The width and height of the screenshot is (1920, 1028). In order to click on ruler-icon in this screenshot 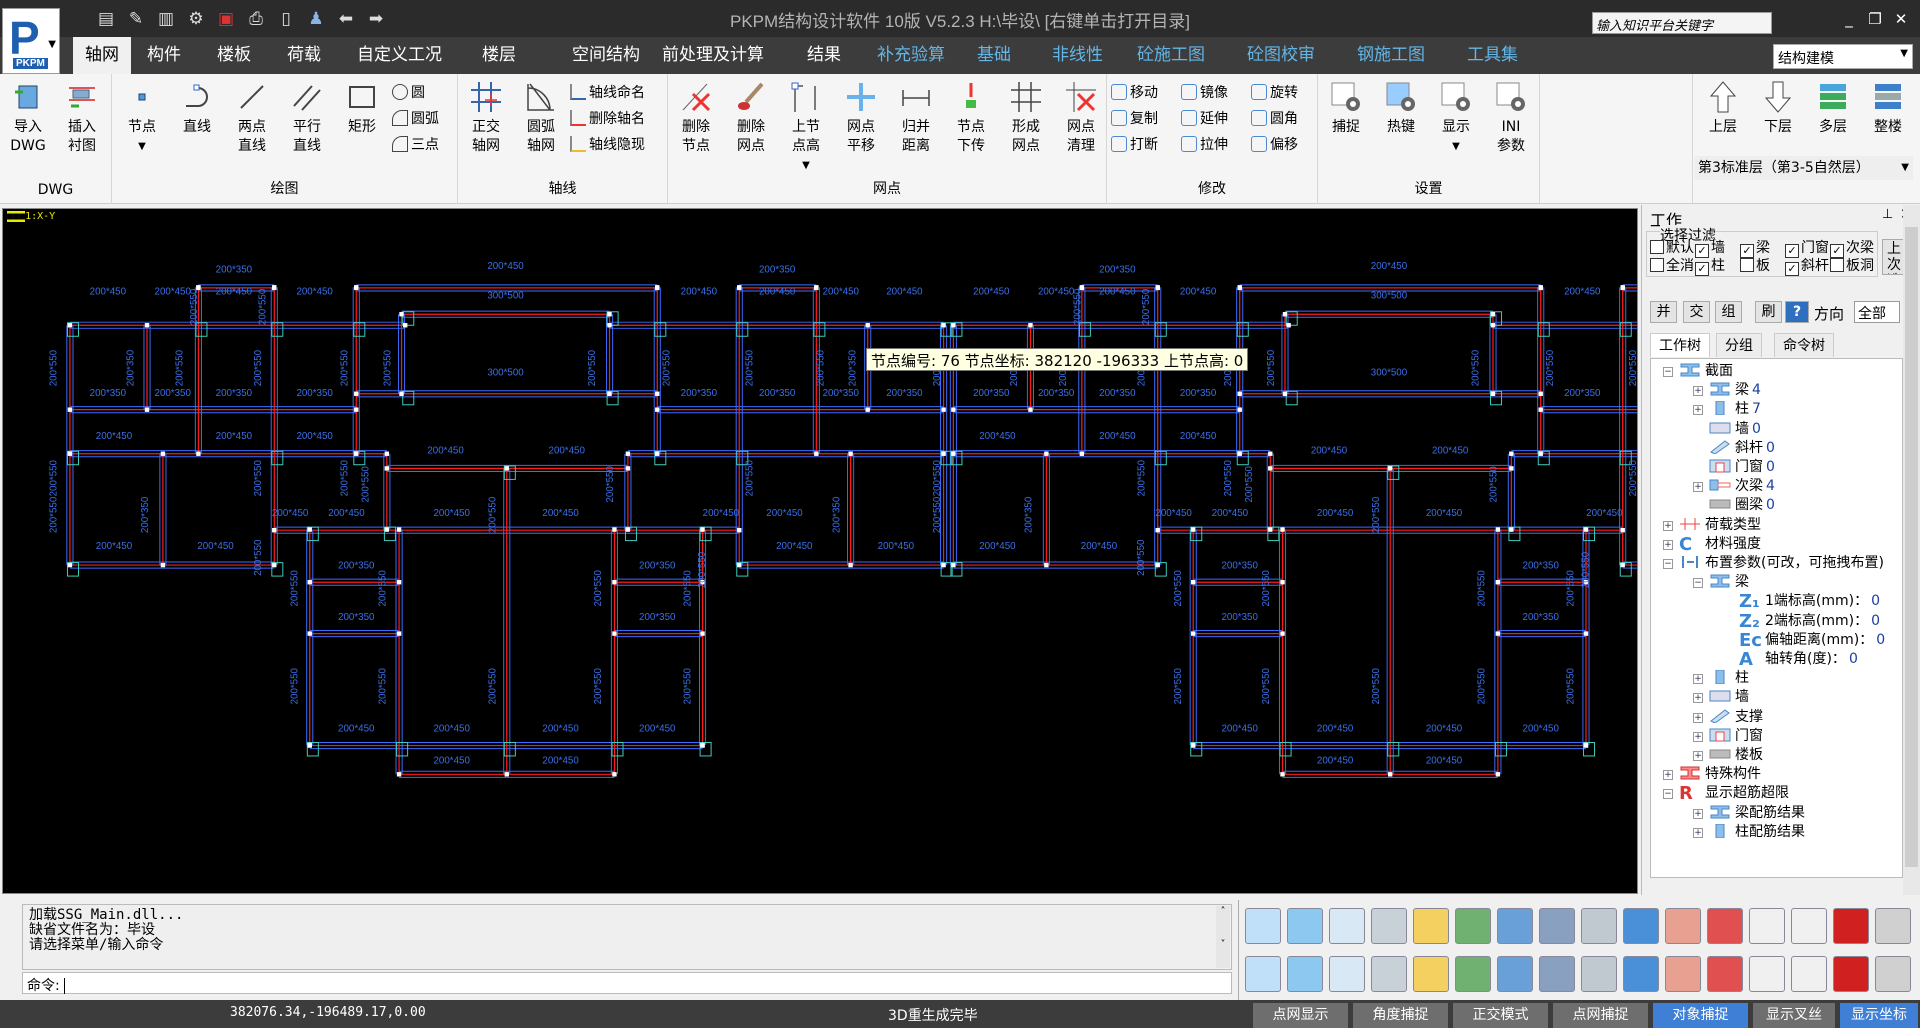, I will do `click(1893, 926)`.